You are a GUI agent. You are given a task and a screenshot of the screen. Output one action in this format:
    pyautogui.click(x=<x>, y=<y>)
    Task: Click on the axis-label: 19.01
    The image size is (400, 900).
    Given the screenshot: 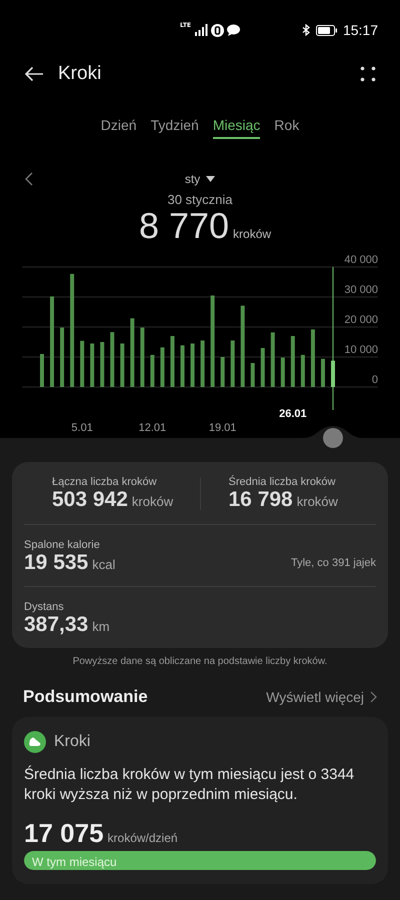 What is the action you would take?
    pyautogui.click(x=222, y=428)
    